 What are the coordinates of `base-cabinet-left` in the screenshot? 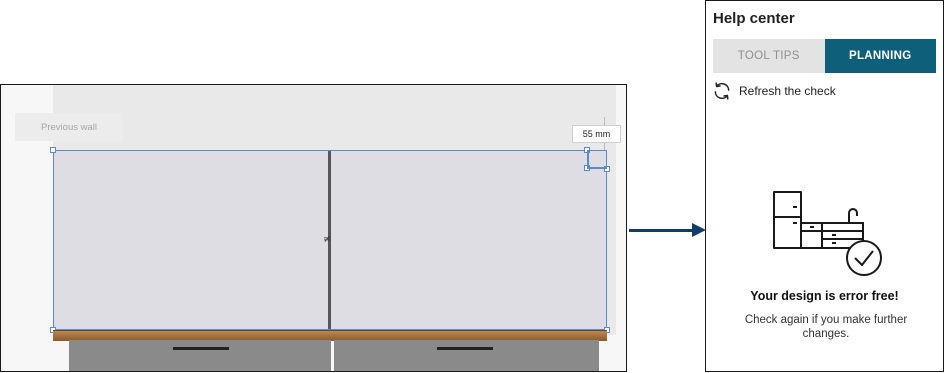 It's located at (200, 355).